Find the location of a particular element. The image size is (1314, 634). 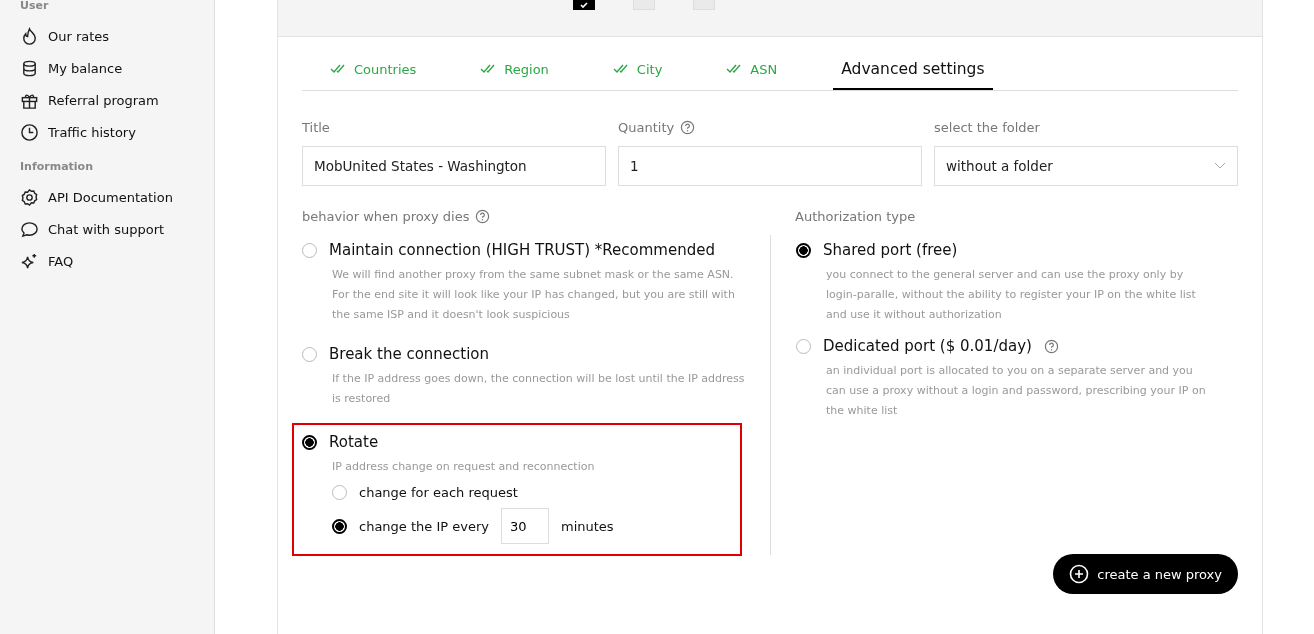

option-label: change the IP every is located at coordinates (424, 526).